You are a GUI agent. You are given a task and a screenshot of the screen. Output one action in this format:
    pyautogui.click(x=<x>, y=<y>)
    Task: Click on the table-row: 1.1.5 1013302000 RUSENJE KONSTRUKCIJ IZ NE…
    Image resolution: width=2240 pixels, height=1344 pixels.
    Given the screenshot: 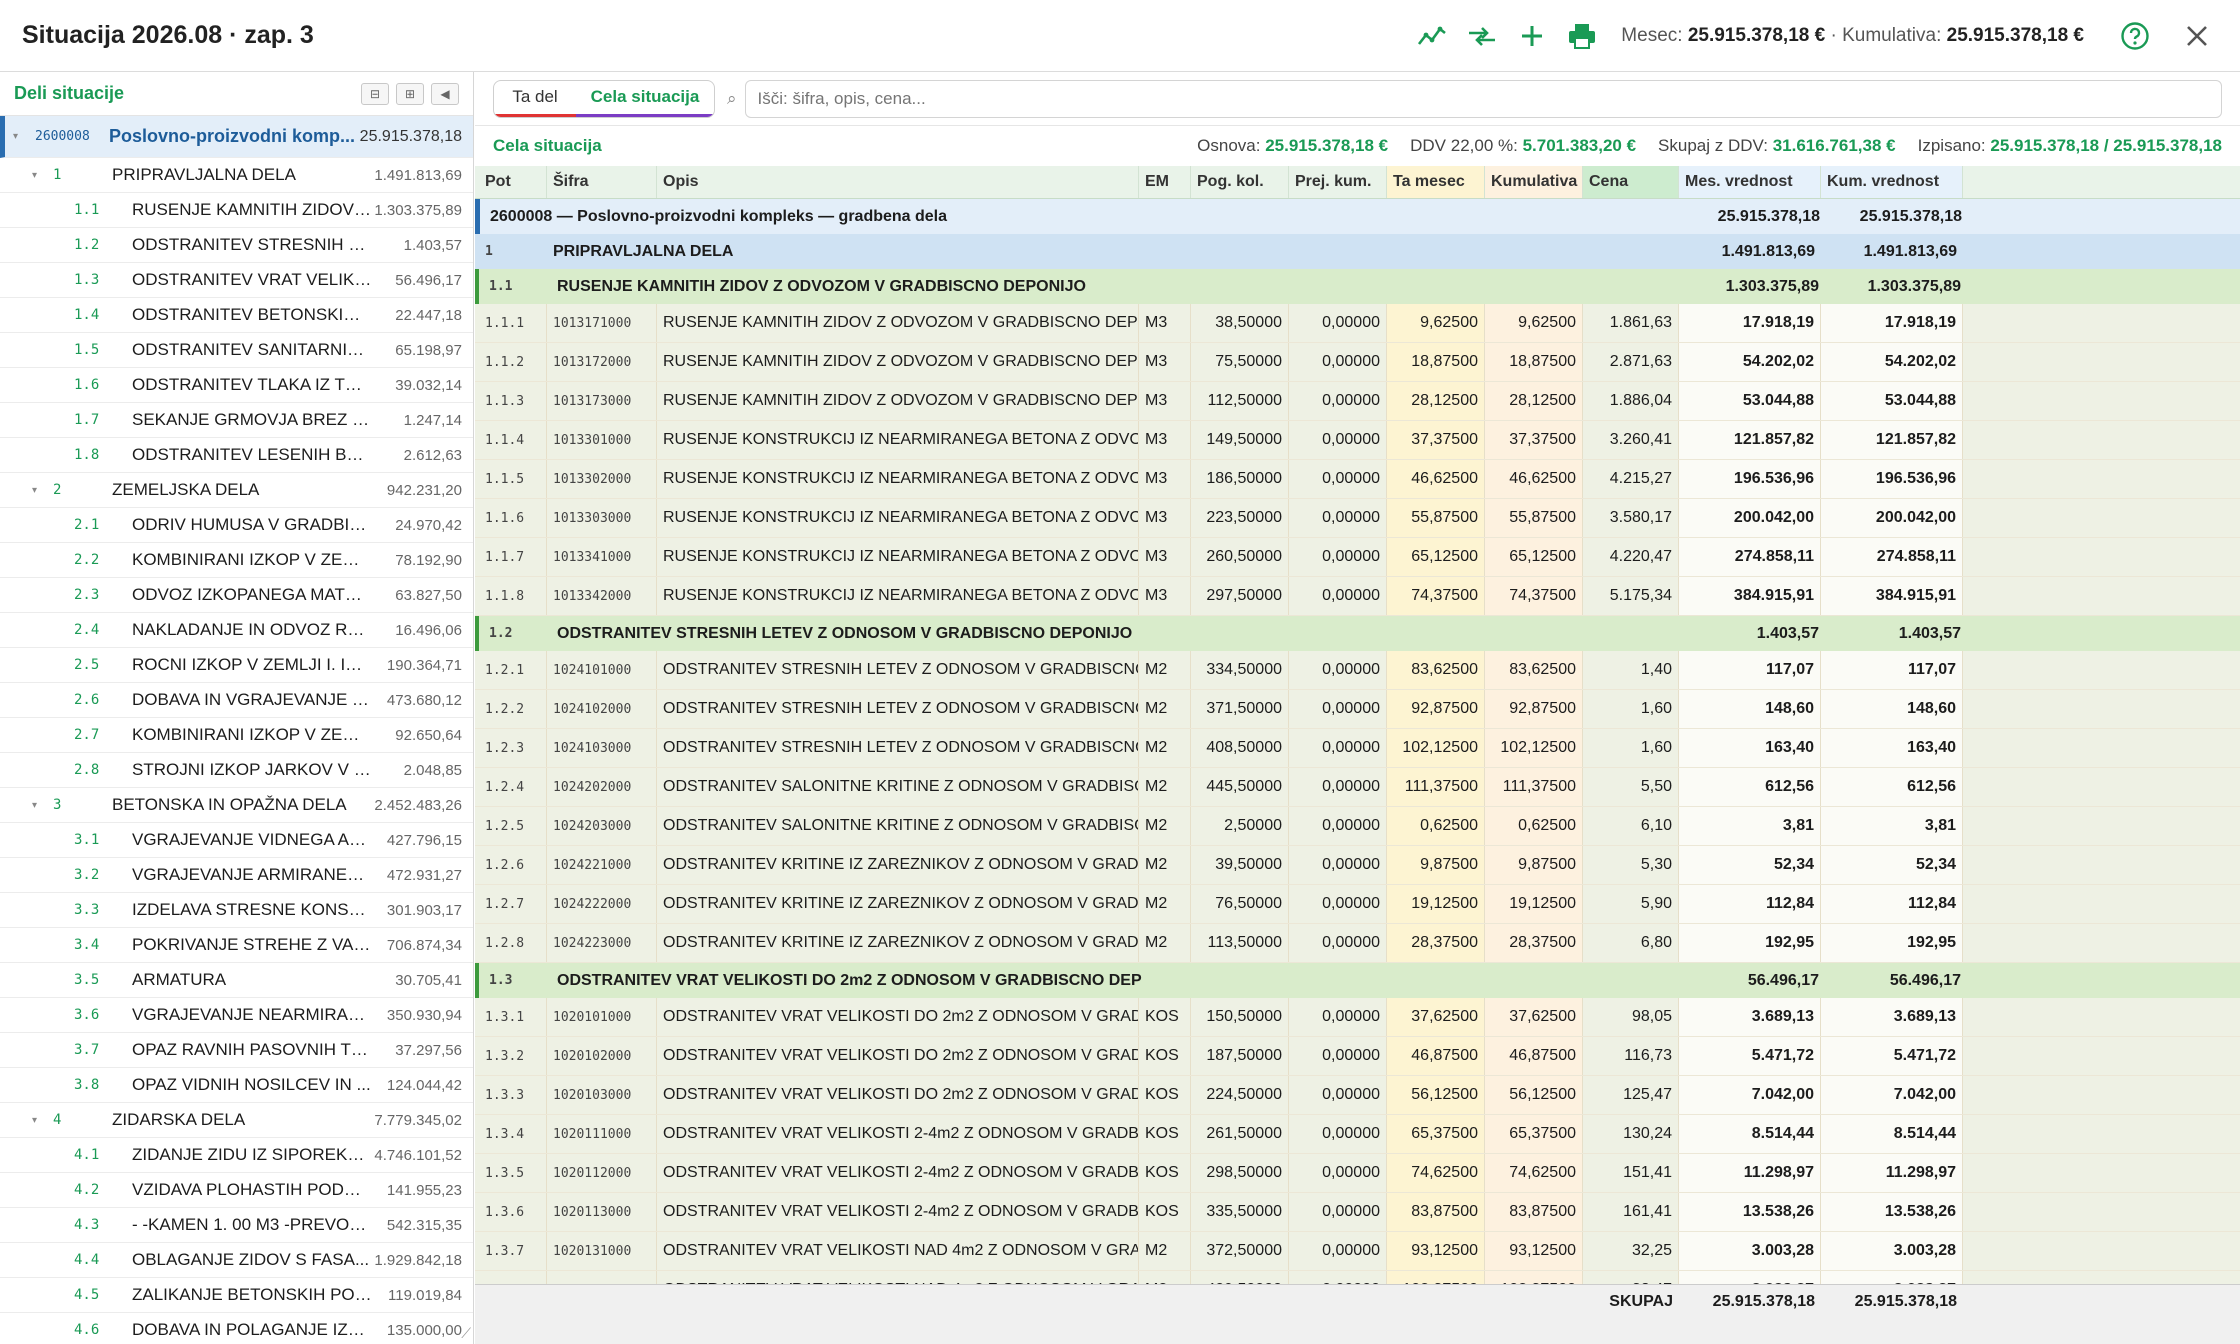 What is the action you would take?
    pyautogui.click(x=1357, y=479)
    